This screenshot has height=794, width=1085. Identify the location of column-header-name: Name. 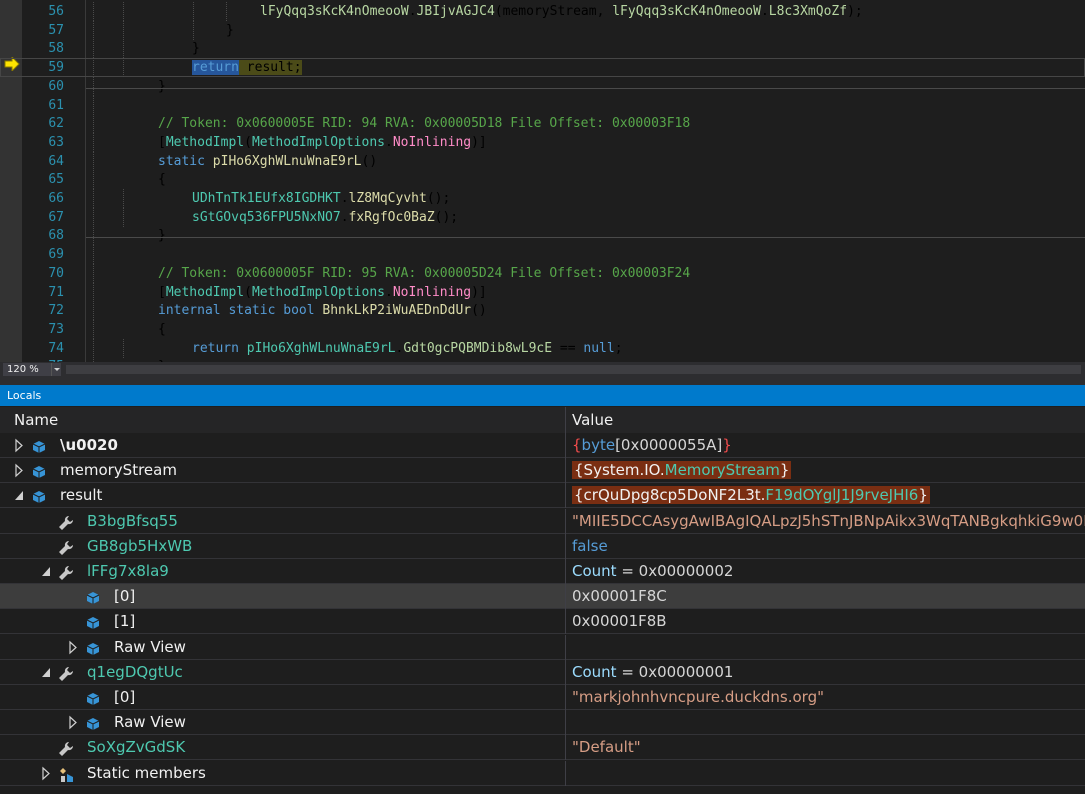
(36, 420).